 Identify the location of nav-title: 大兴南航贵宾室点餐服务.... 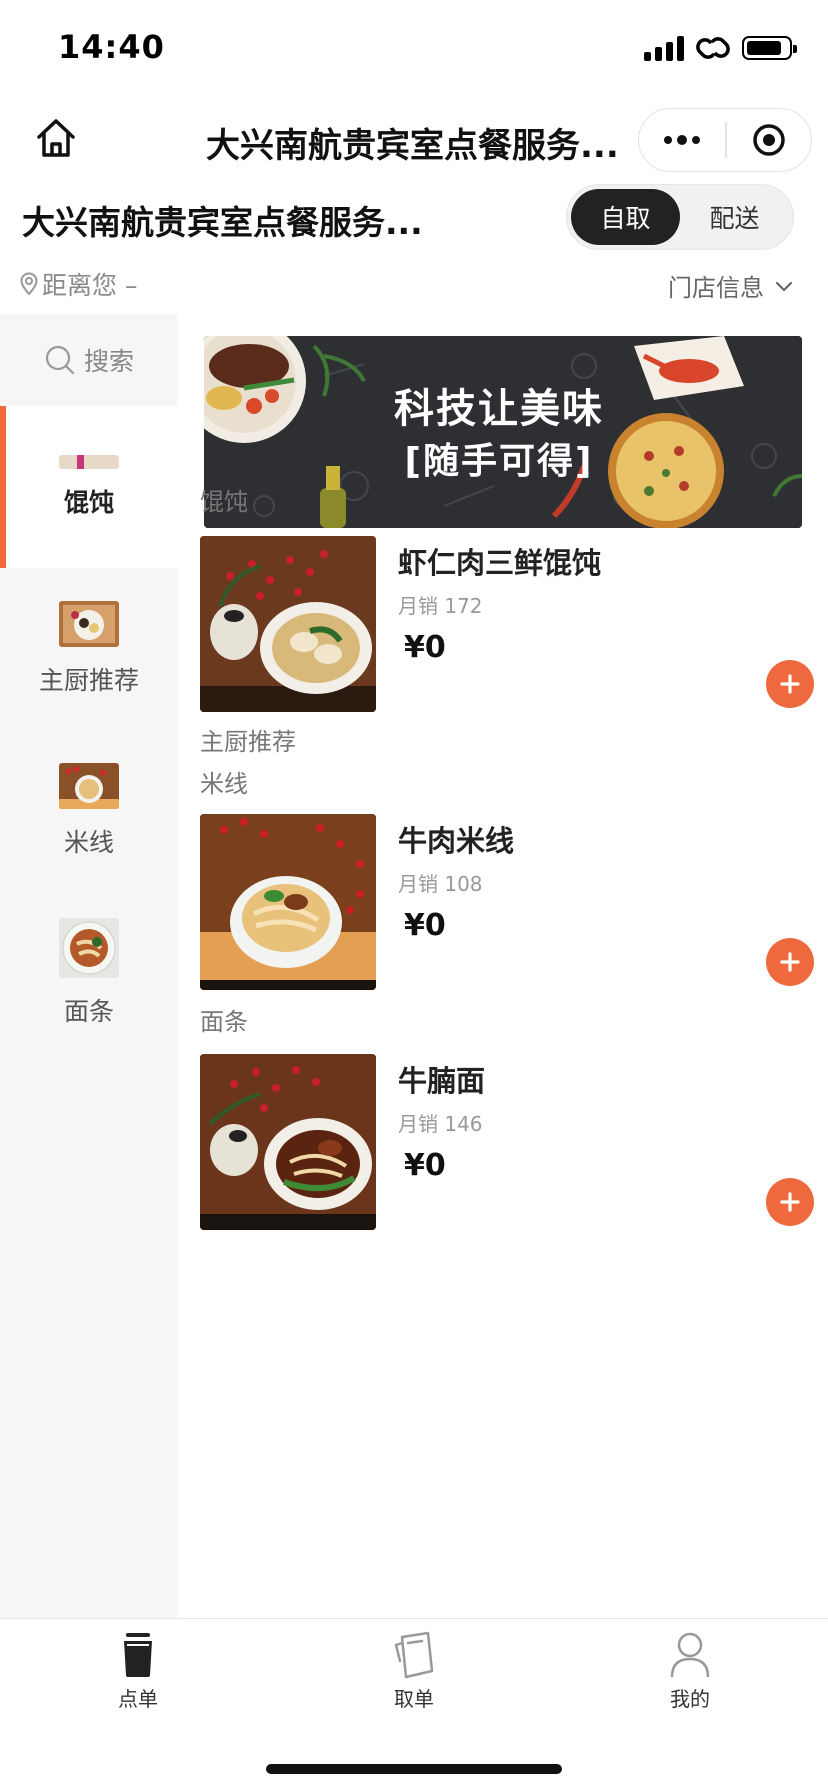
(412, 146).